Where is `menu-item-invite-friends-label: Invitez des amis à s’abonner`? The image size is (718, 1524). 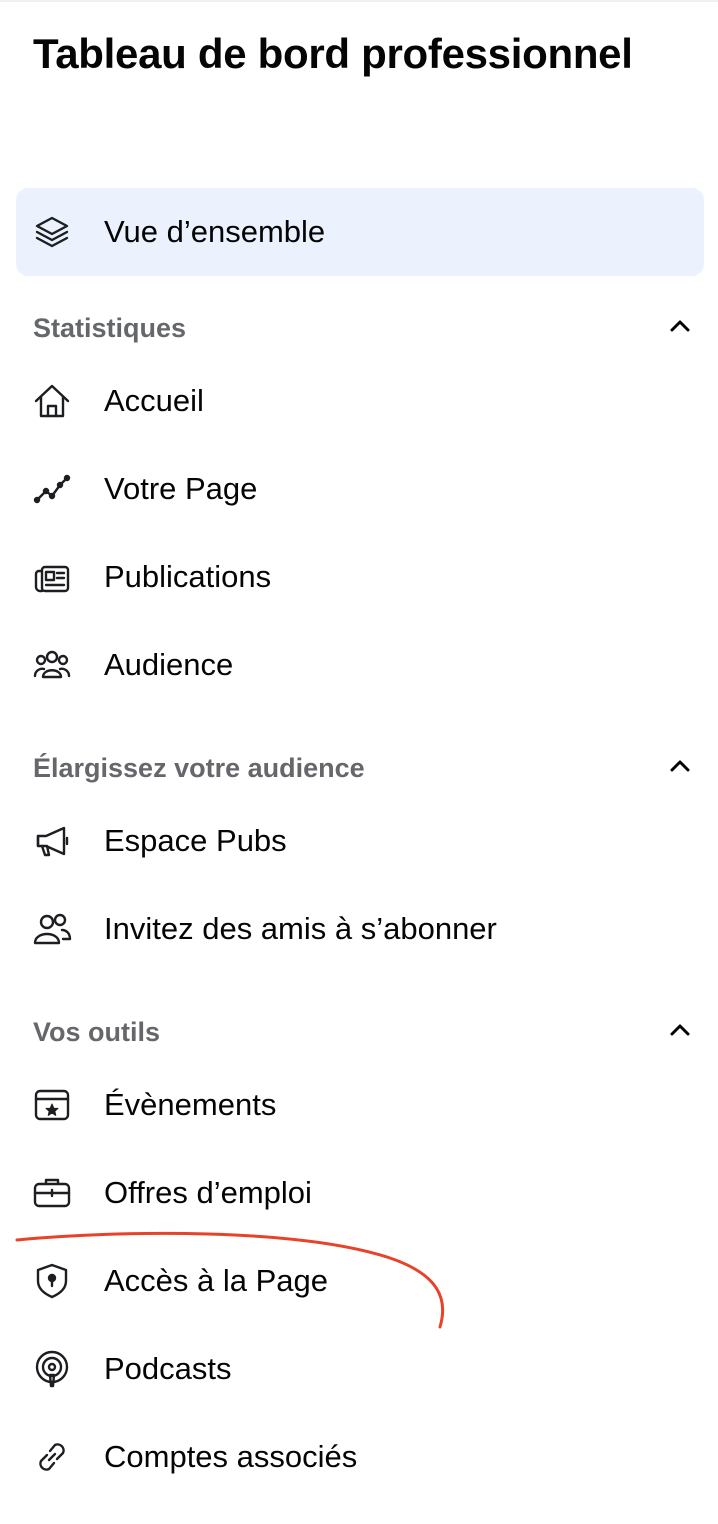
menu-item-invite-friends-label: Invitez des amis à s’abonner is located at coordinates (300, 928).